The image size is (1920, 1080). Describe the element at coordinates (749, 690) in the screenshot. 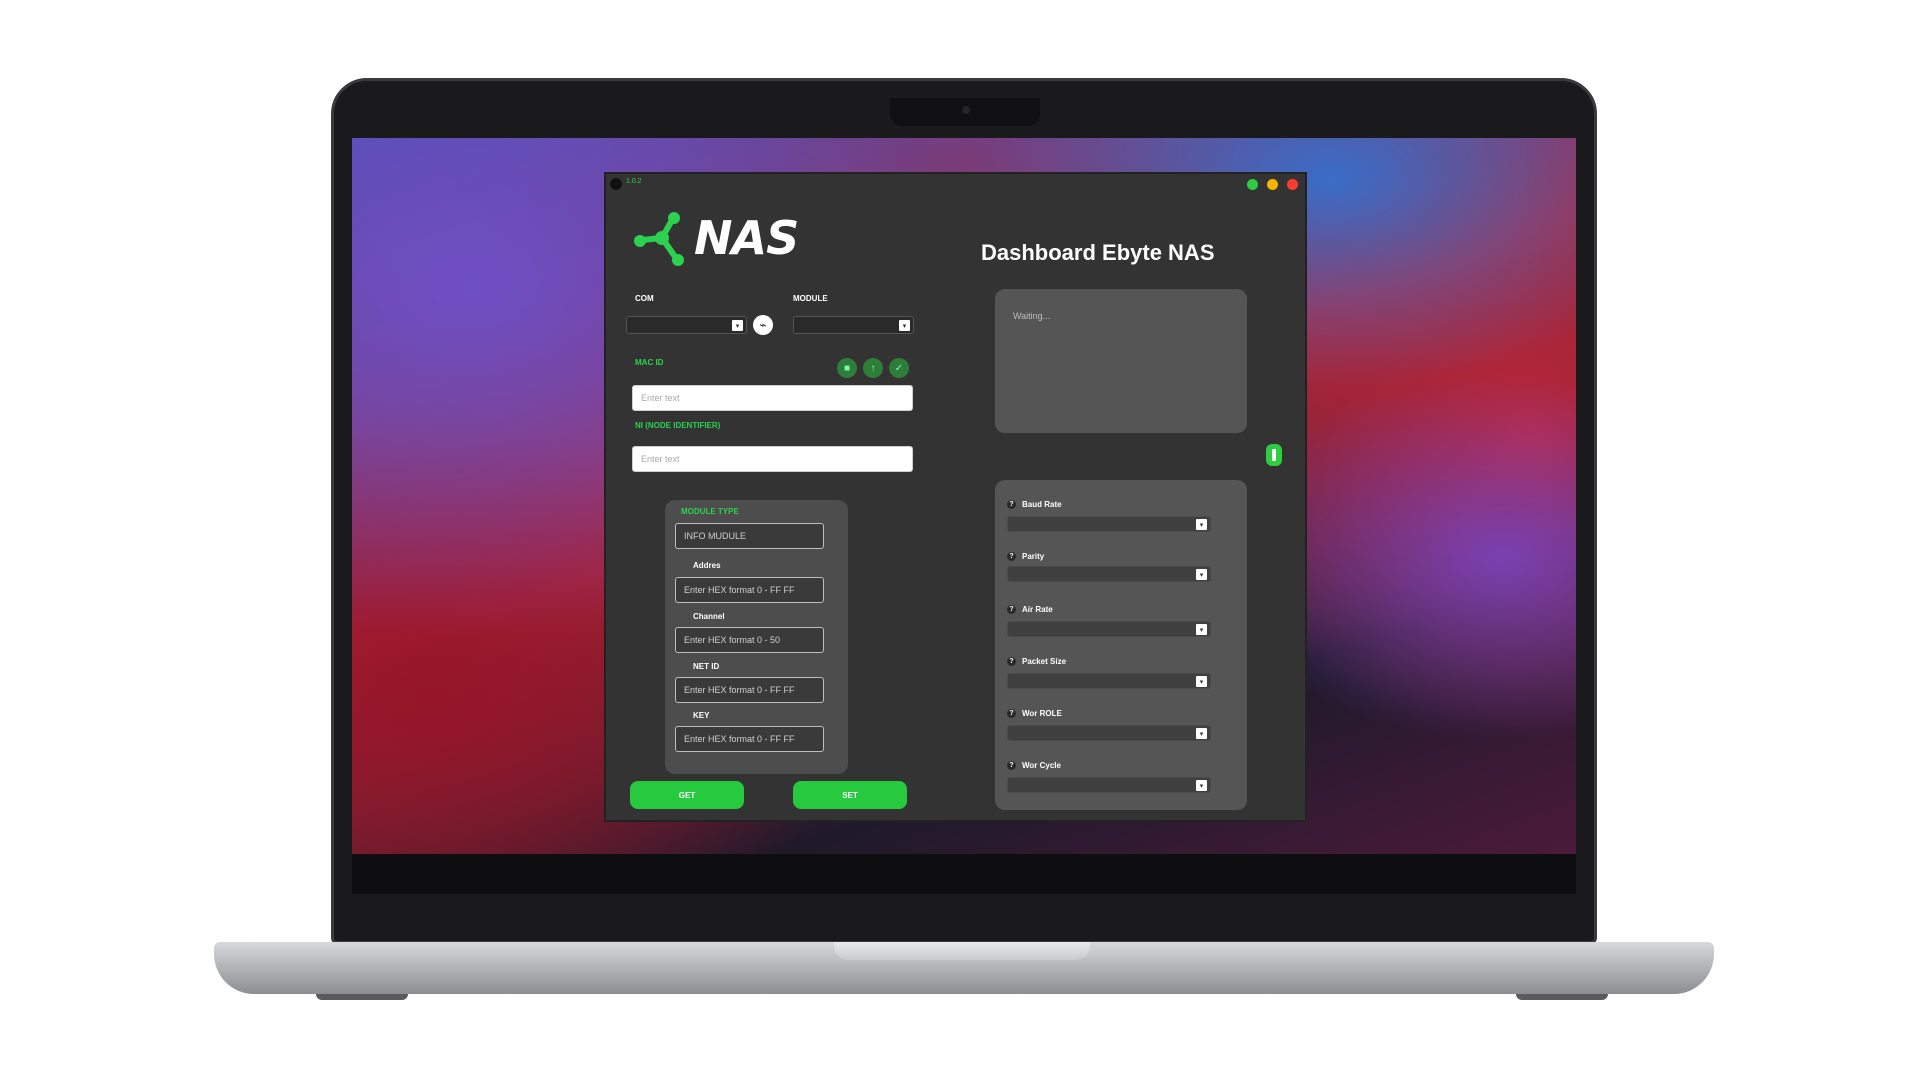

I see `net-id-input: Enter HEX format 0 - FF FF` at that location.